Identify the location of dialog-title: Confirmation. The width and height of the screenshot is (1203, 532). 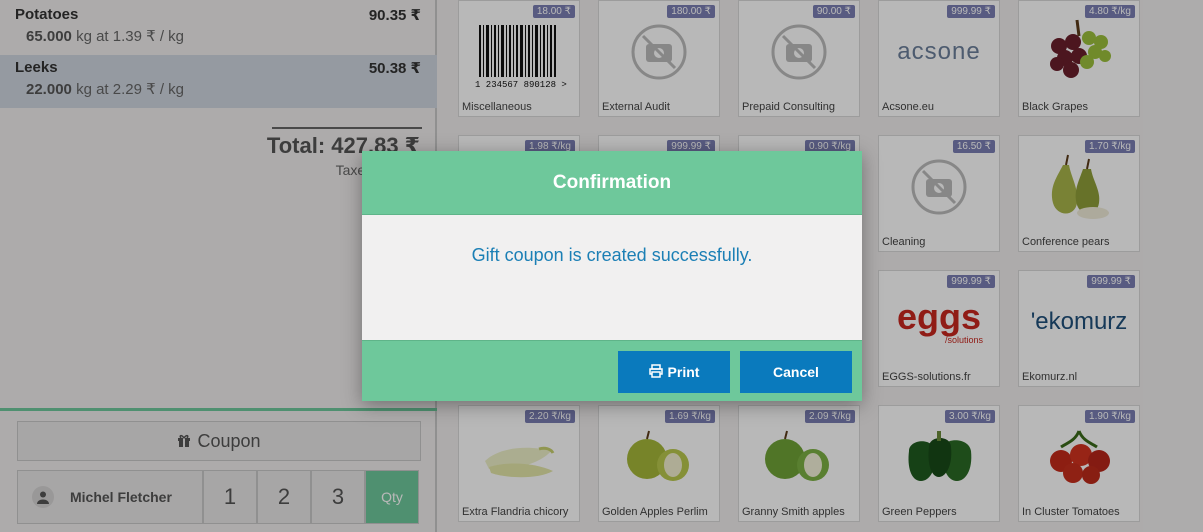
(612, 183).